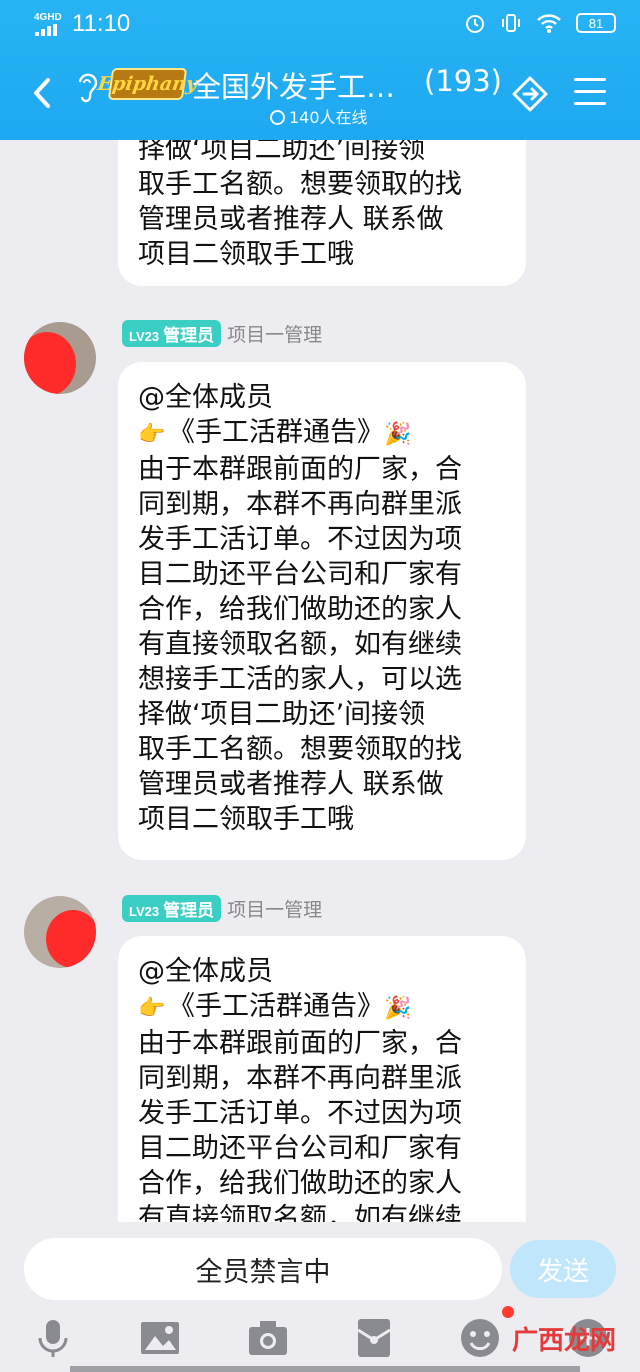 The width and height of the screenshot is (640, 1372). Describe the element at coordinates (277, 117) in the screenshot. I see `online-icon` at that location.